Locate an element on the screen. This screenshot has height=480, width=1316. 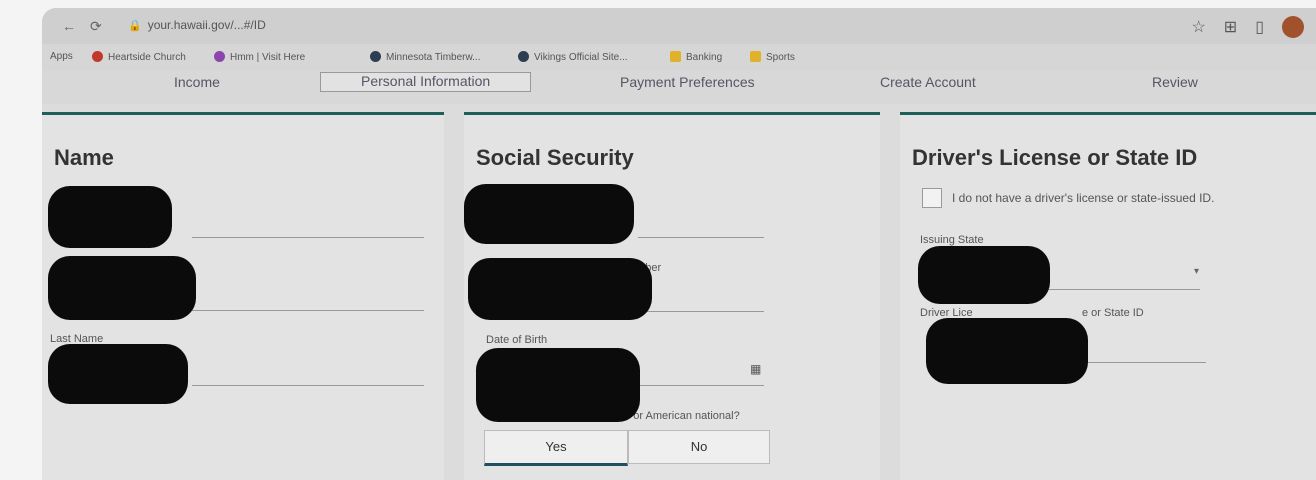
middle-name-field is located at coordinates (308, 310).